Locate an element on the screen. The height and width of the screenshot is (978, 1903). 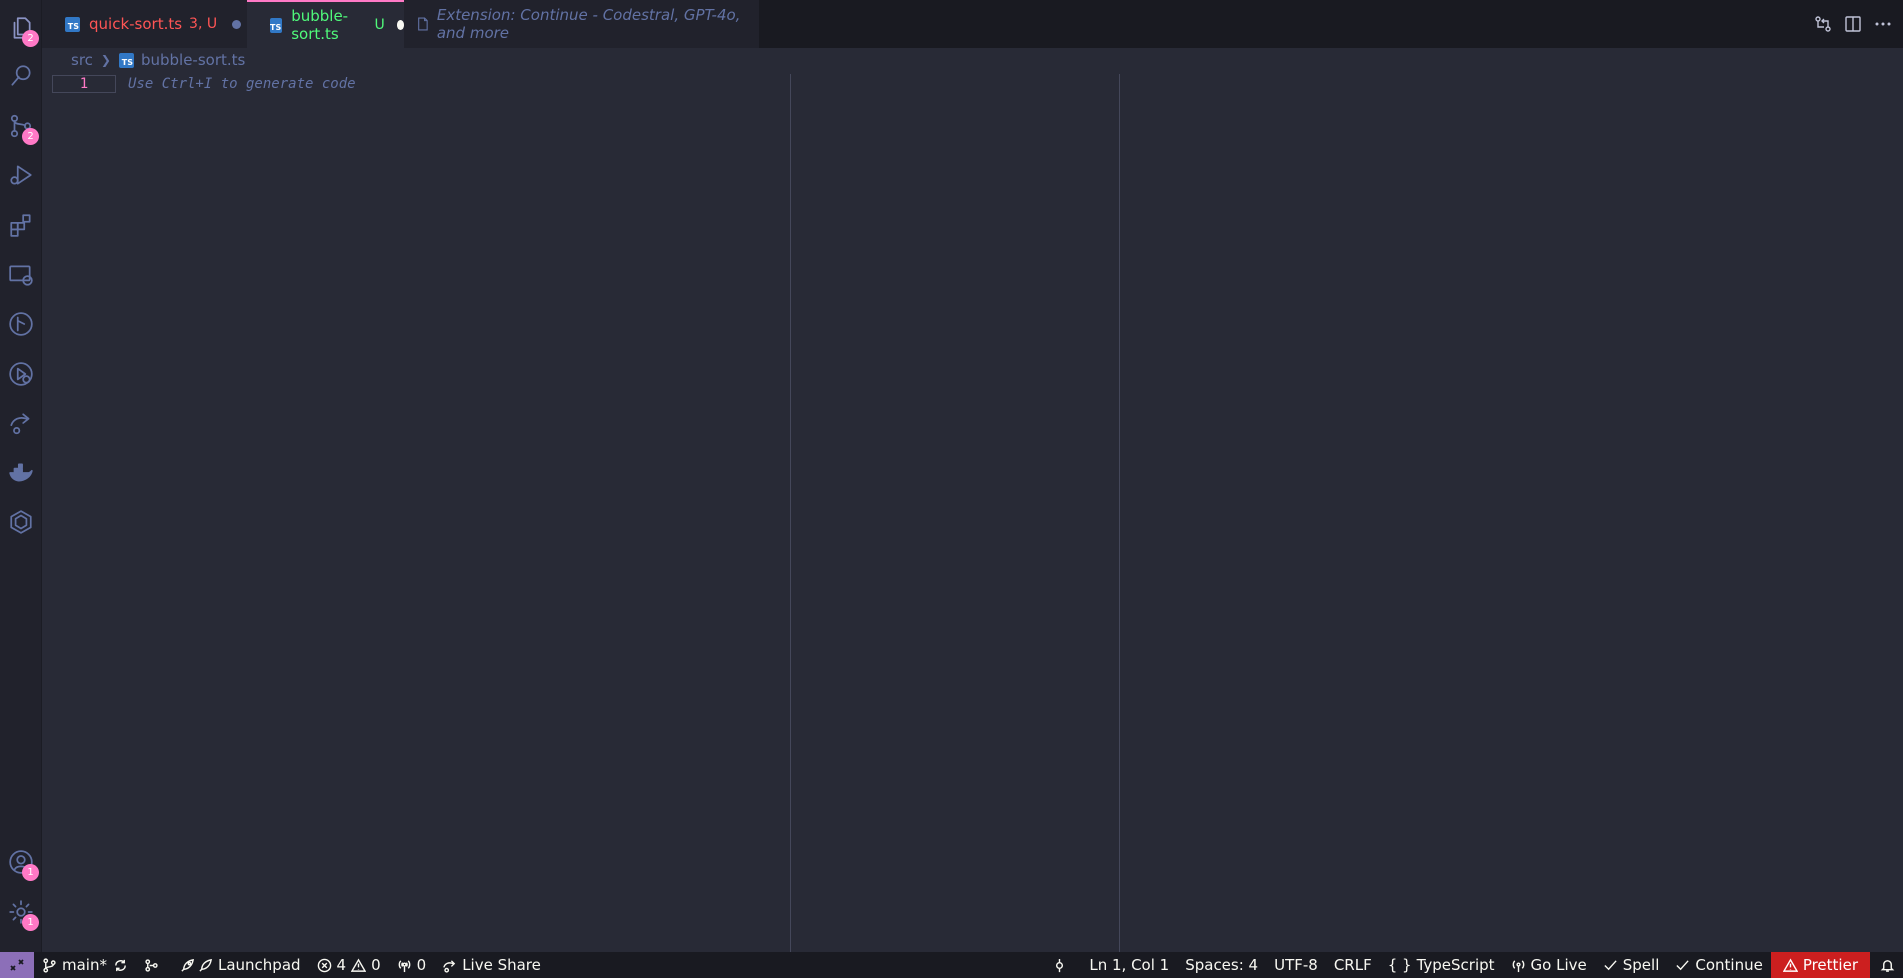
run-debug-icon is located at coordinates (21, 175).